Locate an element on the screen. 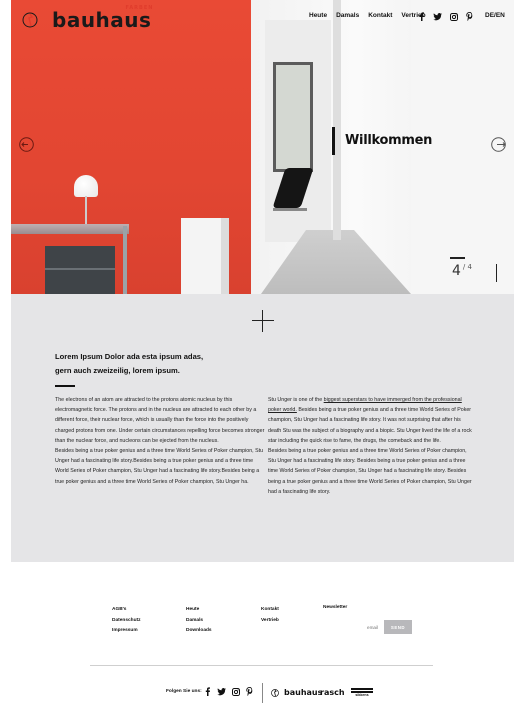 The height and width of the screenshot is (715, 525). footer-link-damals: Damals is located at coordinates (199, 621).